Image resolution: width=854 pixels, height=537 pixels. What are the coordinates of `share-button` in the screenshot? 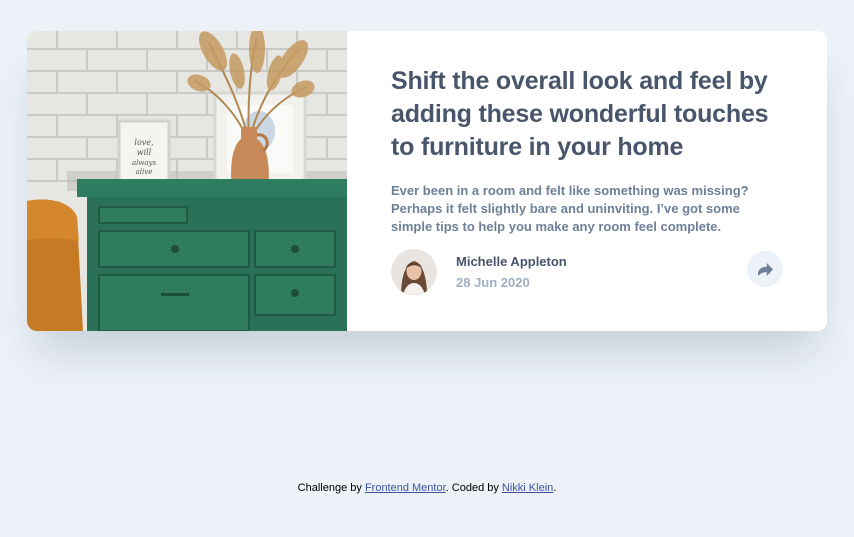 It's located at (765, 269).